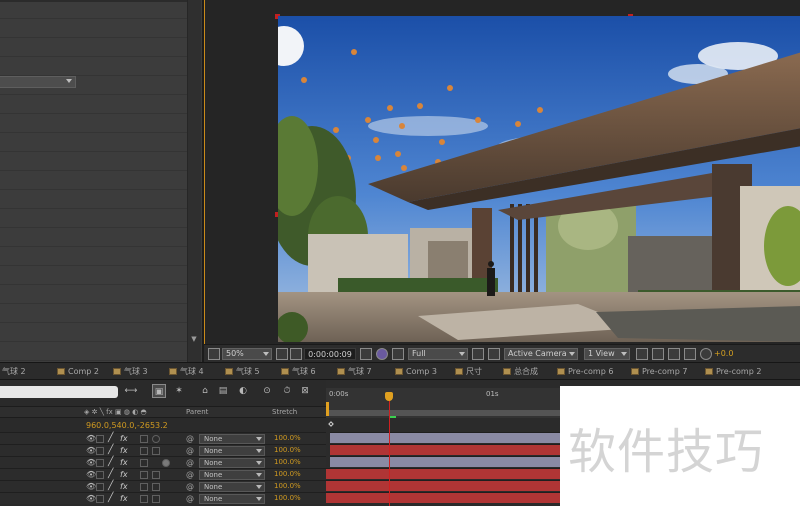 This screenshot has width=800, height=506. What do you see at coordinates (658, 354) in the screenshot?
I see `fast-preview-icon` at bounding box center [658, 354].